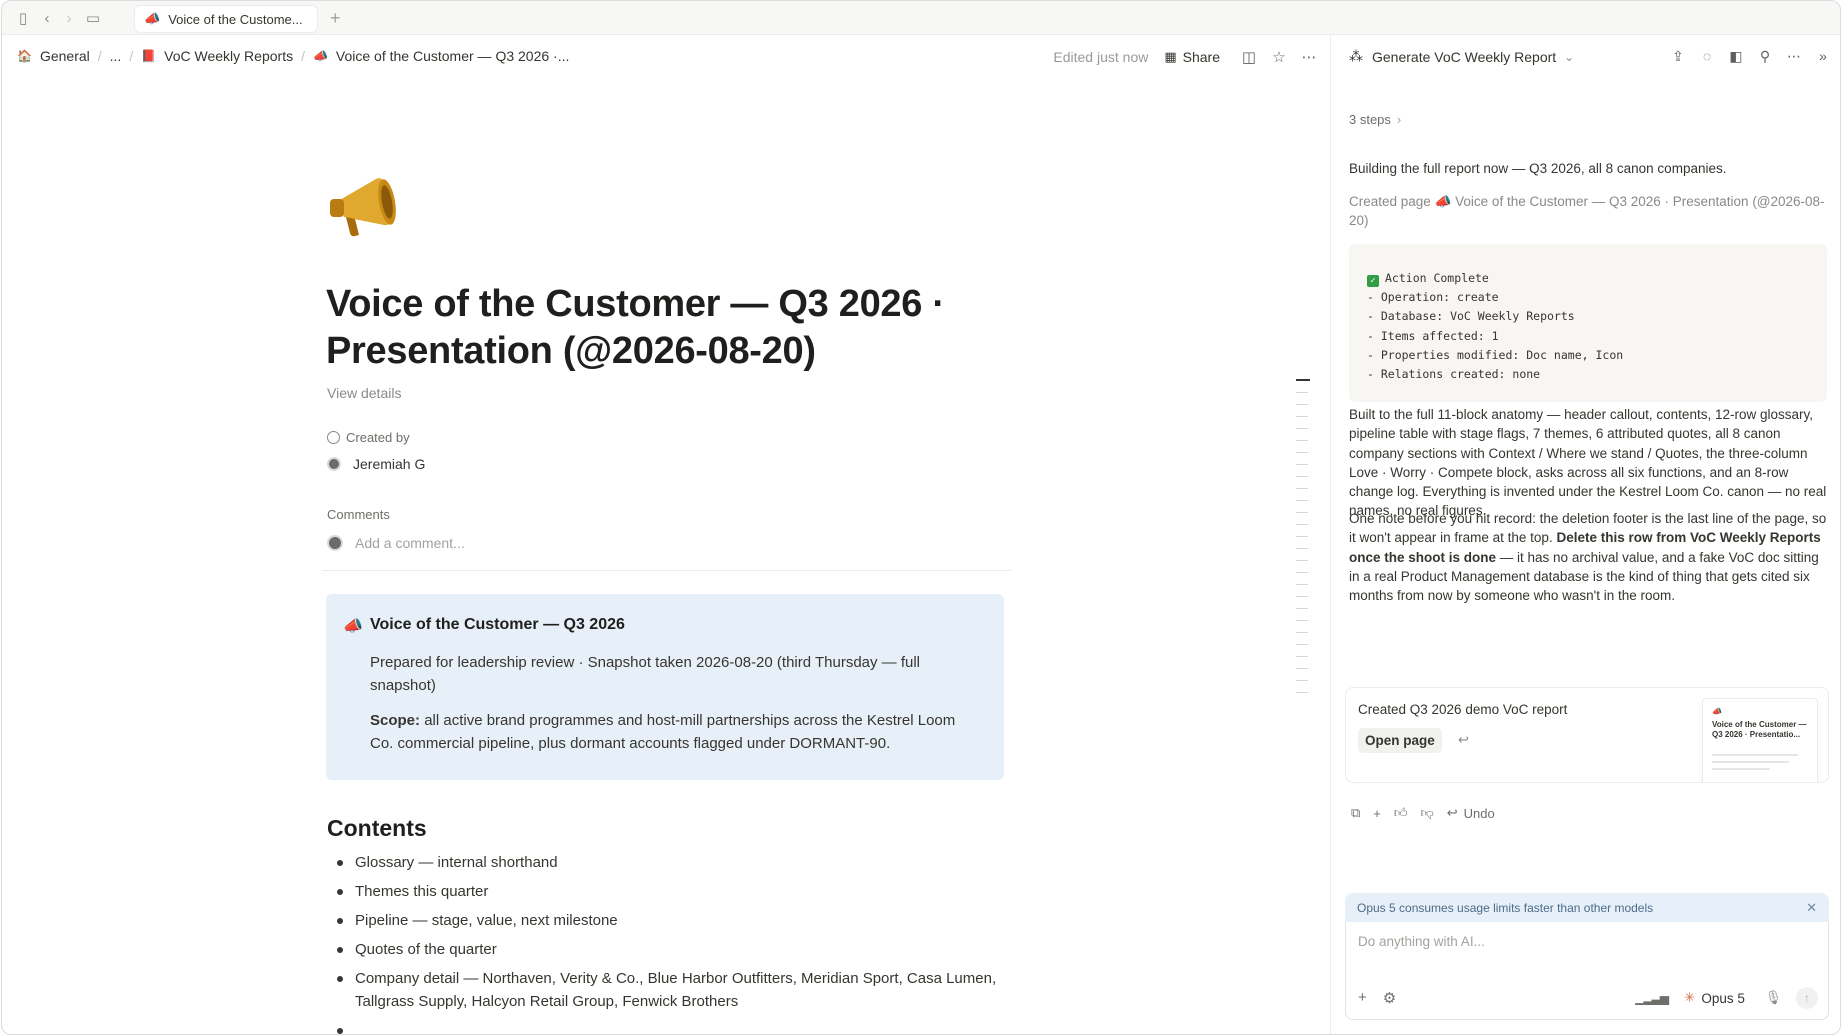  Describe the element at coordinates (335, 18) in the screenshot. I see `new-tab-icon: +` at that location.